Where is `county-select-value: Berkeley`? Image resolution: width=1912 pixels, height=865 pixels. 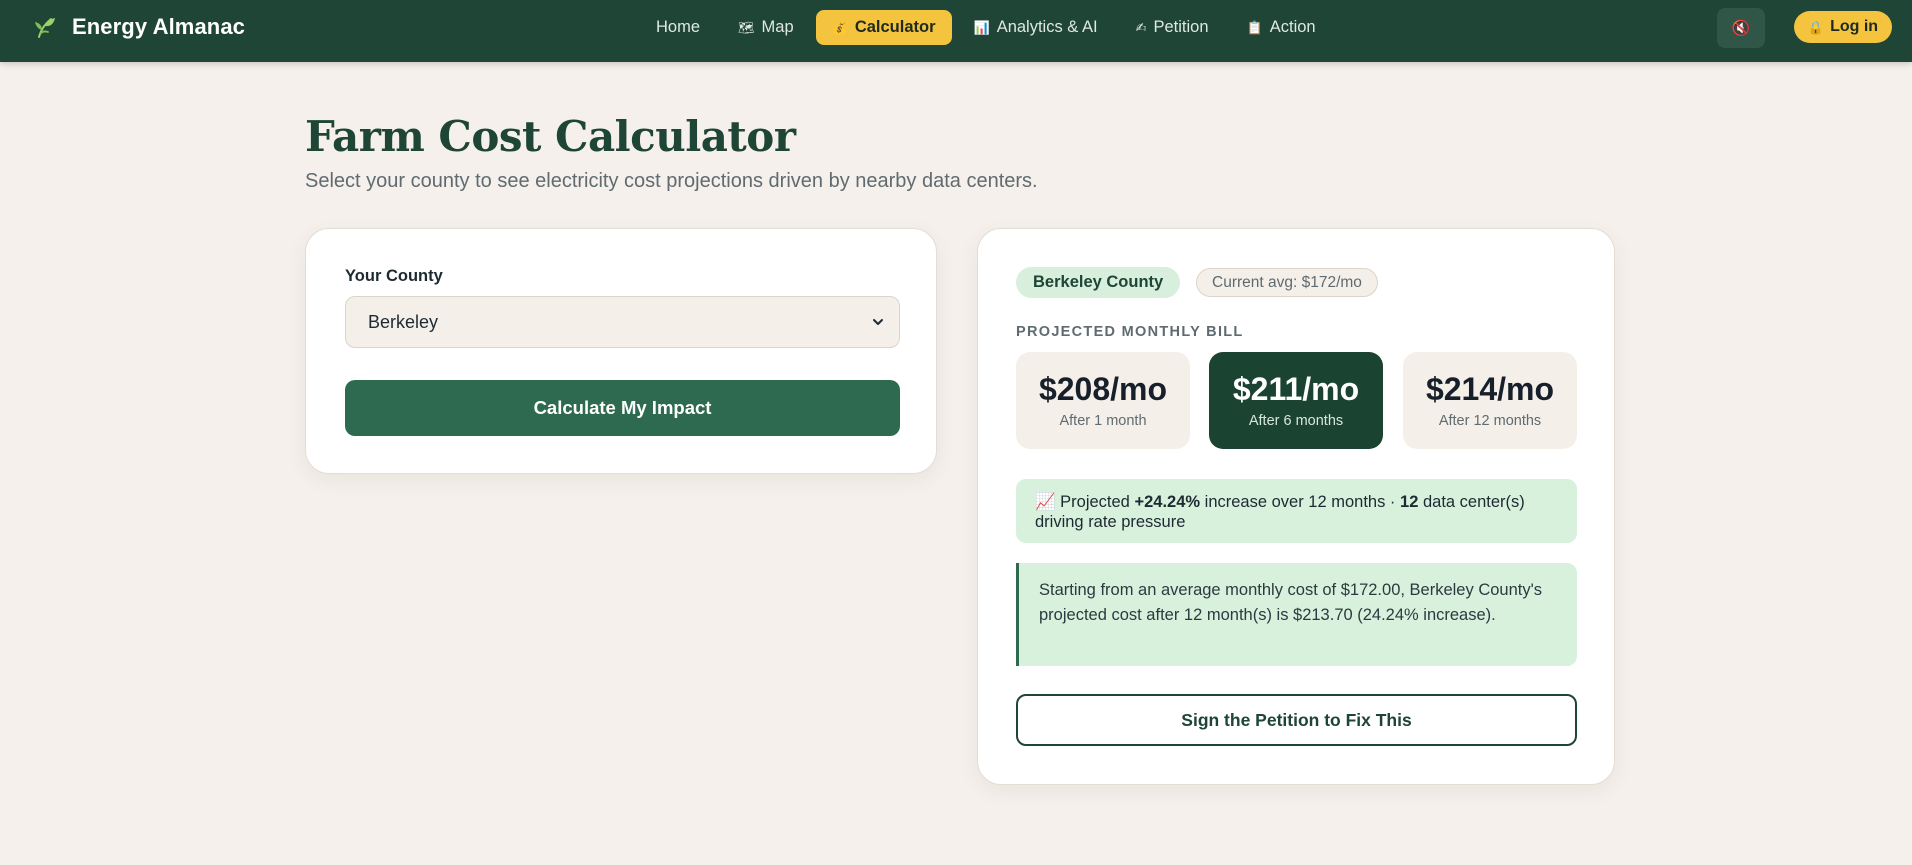
county-select-value: Berkeley is located at coordinates (403, 321).